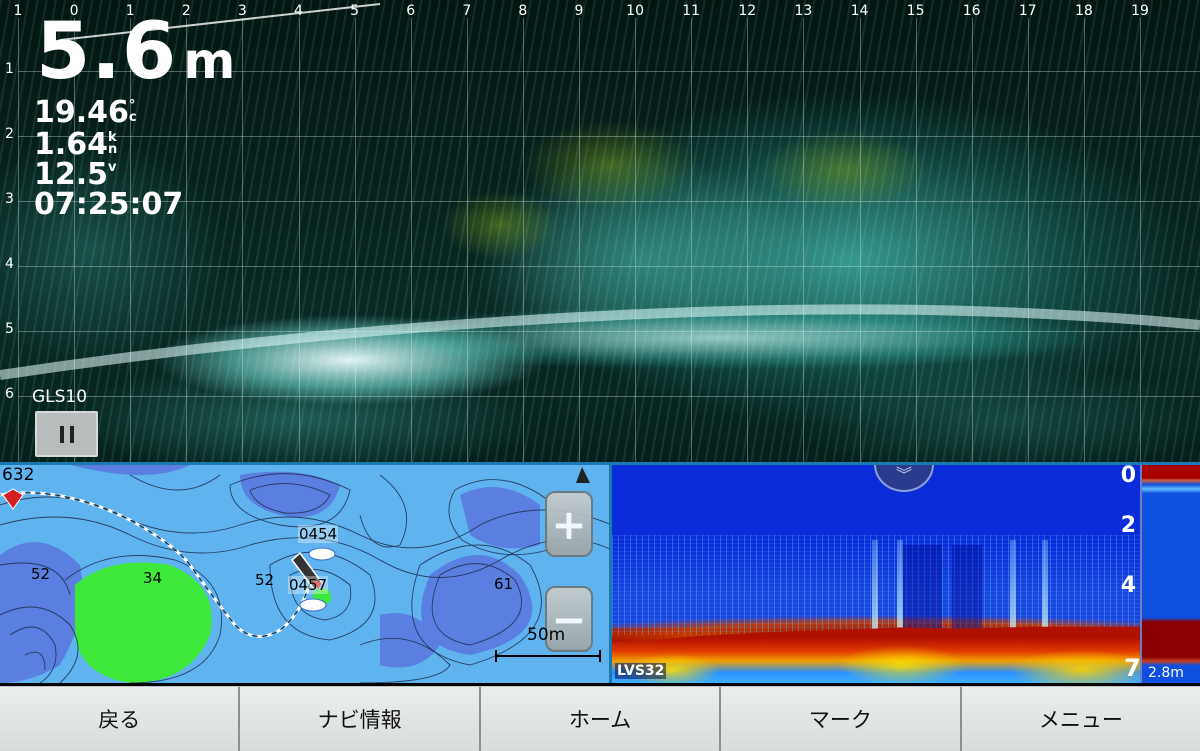 This screenshot has height=751, width=1200. Describe the element at coordinates (1128, 476) in the screenshot. I see `echo-depth-tick: 0` at that location.